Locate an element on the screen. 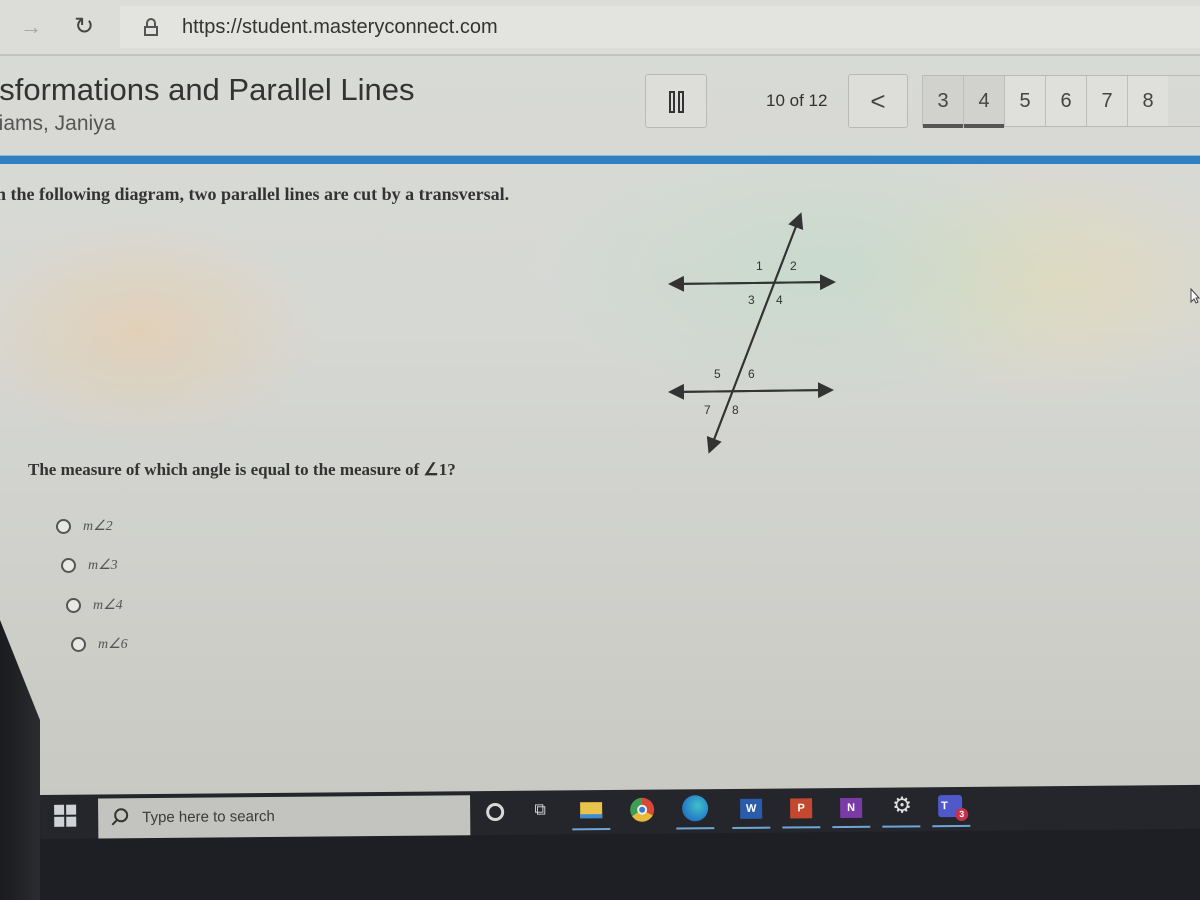 Image resolution: width=1200 pixels, height=900 pixels. pause-button is located at coordinates (676, 101).